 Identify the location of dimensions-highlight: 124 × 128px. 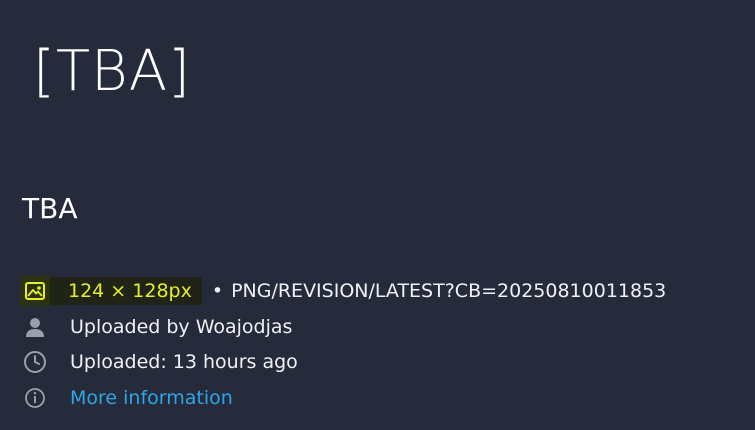
(111, 291).